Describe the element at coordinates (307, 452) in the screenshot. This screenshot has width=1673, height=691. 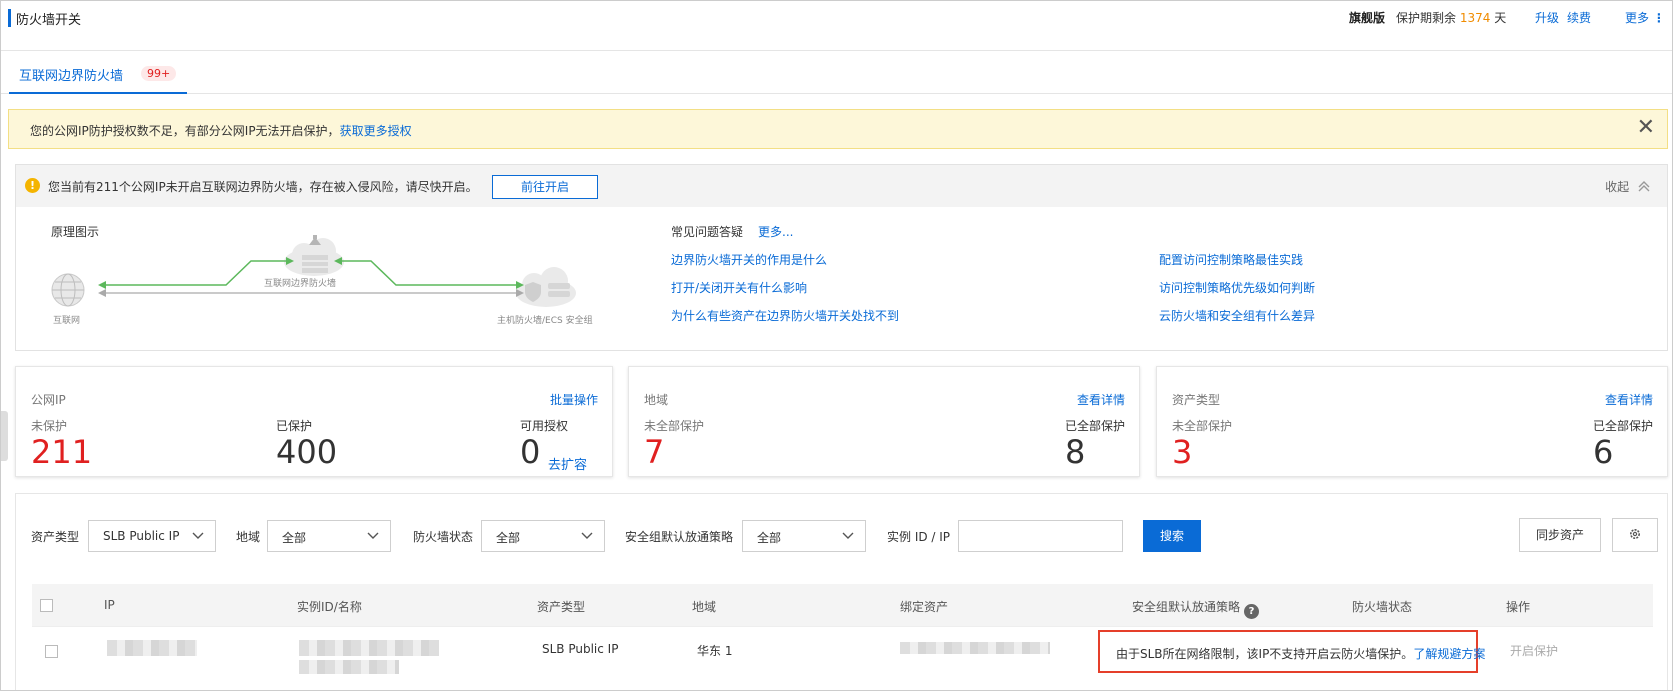
I see `protected-count: 400` at that location.